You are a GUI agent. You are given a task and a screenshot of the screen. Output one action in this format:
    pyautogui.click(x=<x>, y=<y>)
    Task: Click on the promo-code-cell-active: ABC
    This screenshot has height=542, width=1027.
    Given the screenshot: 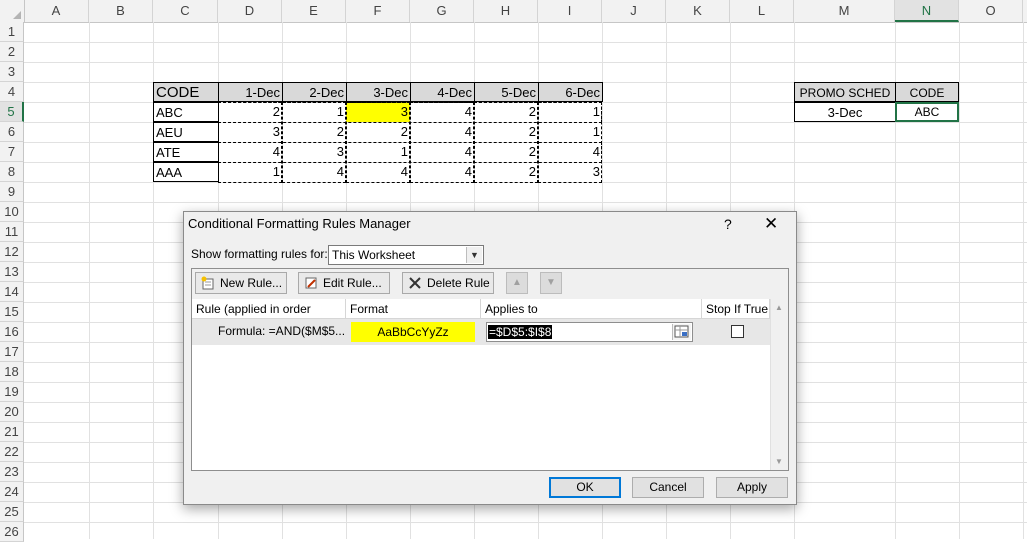 What is the action you would take?
    pyautogui.click(x=927, y=112)
    